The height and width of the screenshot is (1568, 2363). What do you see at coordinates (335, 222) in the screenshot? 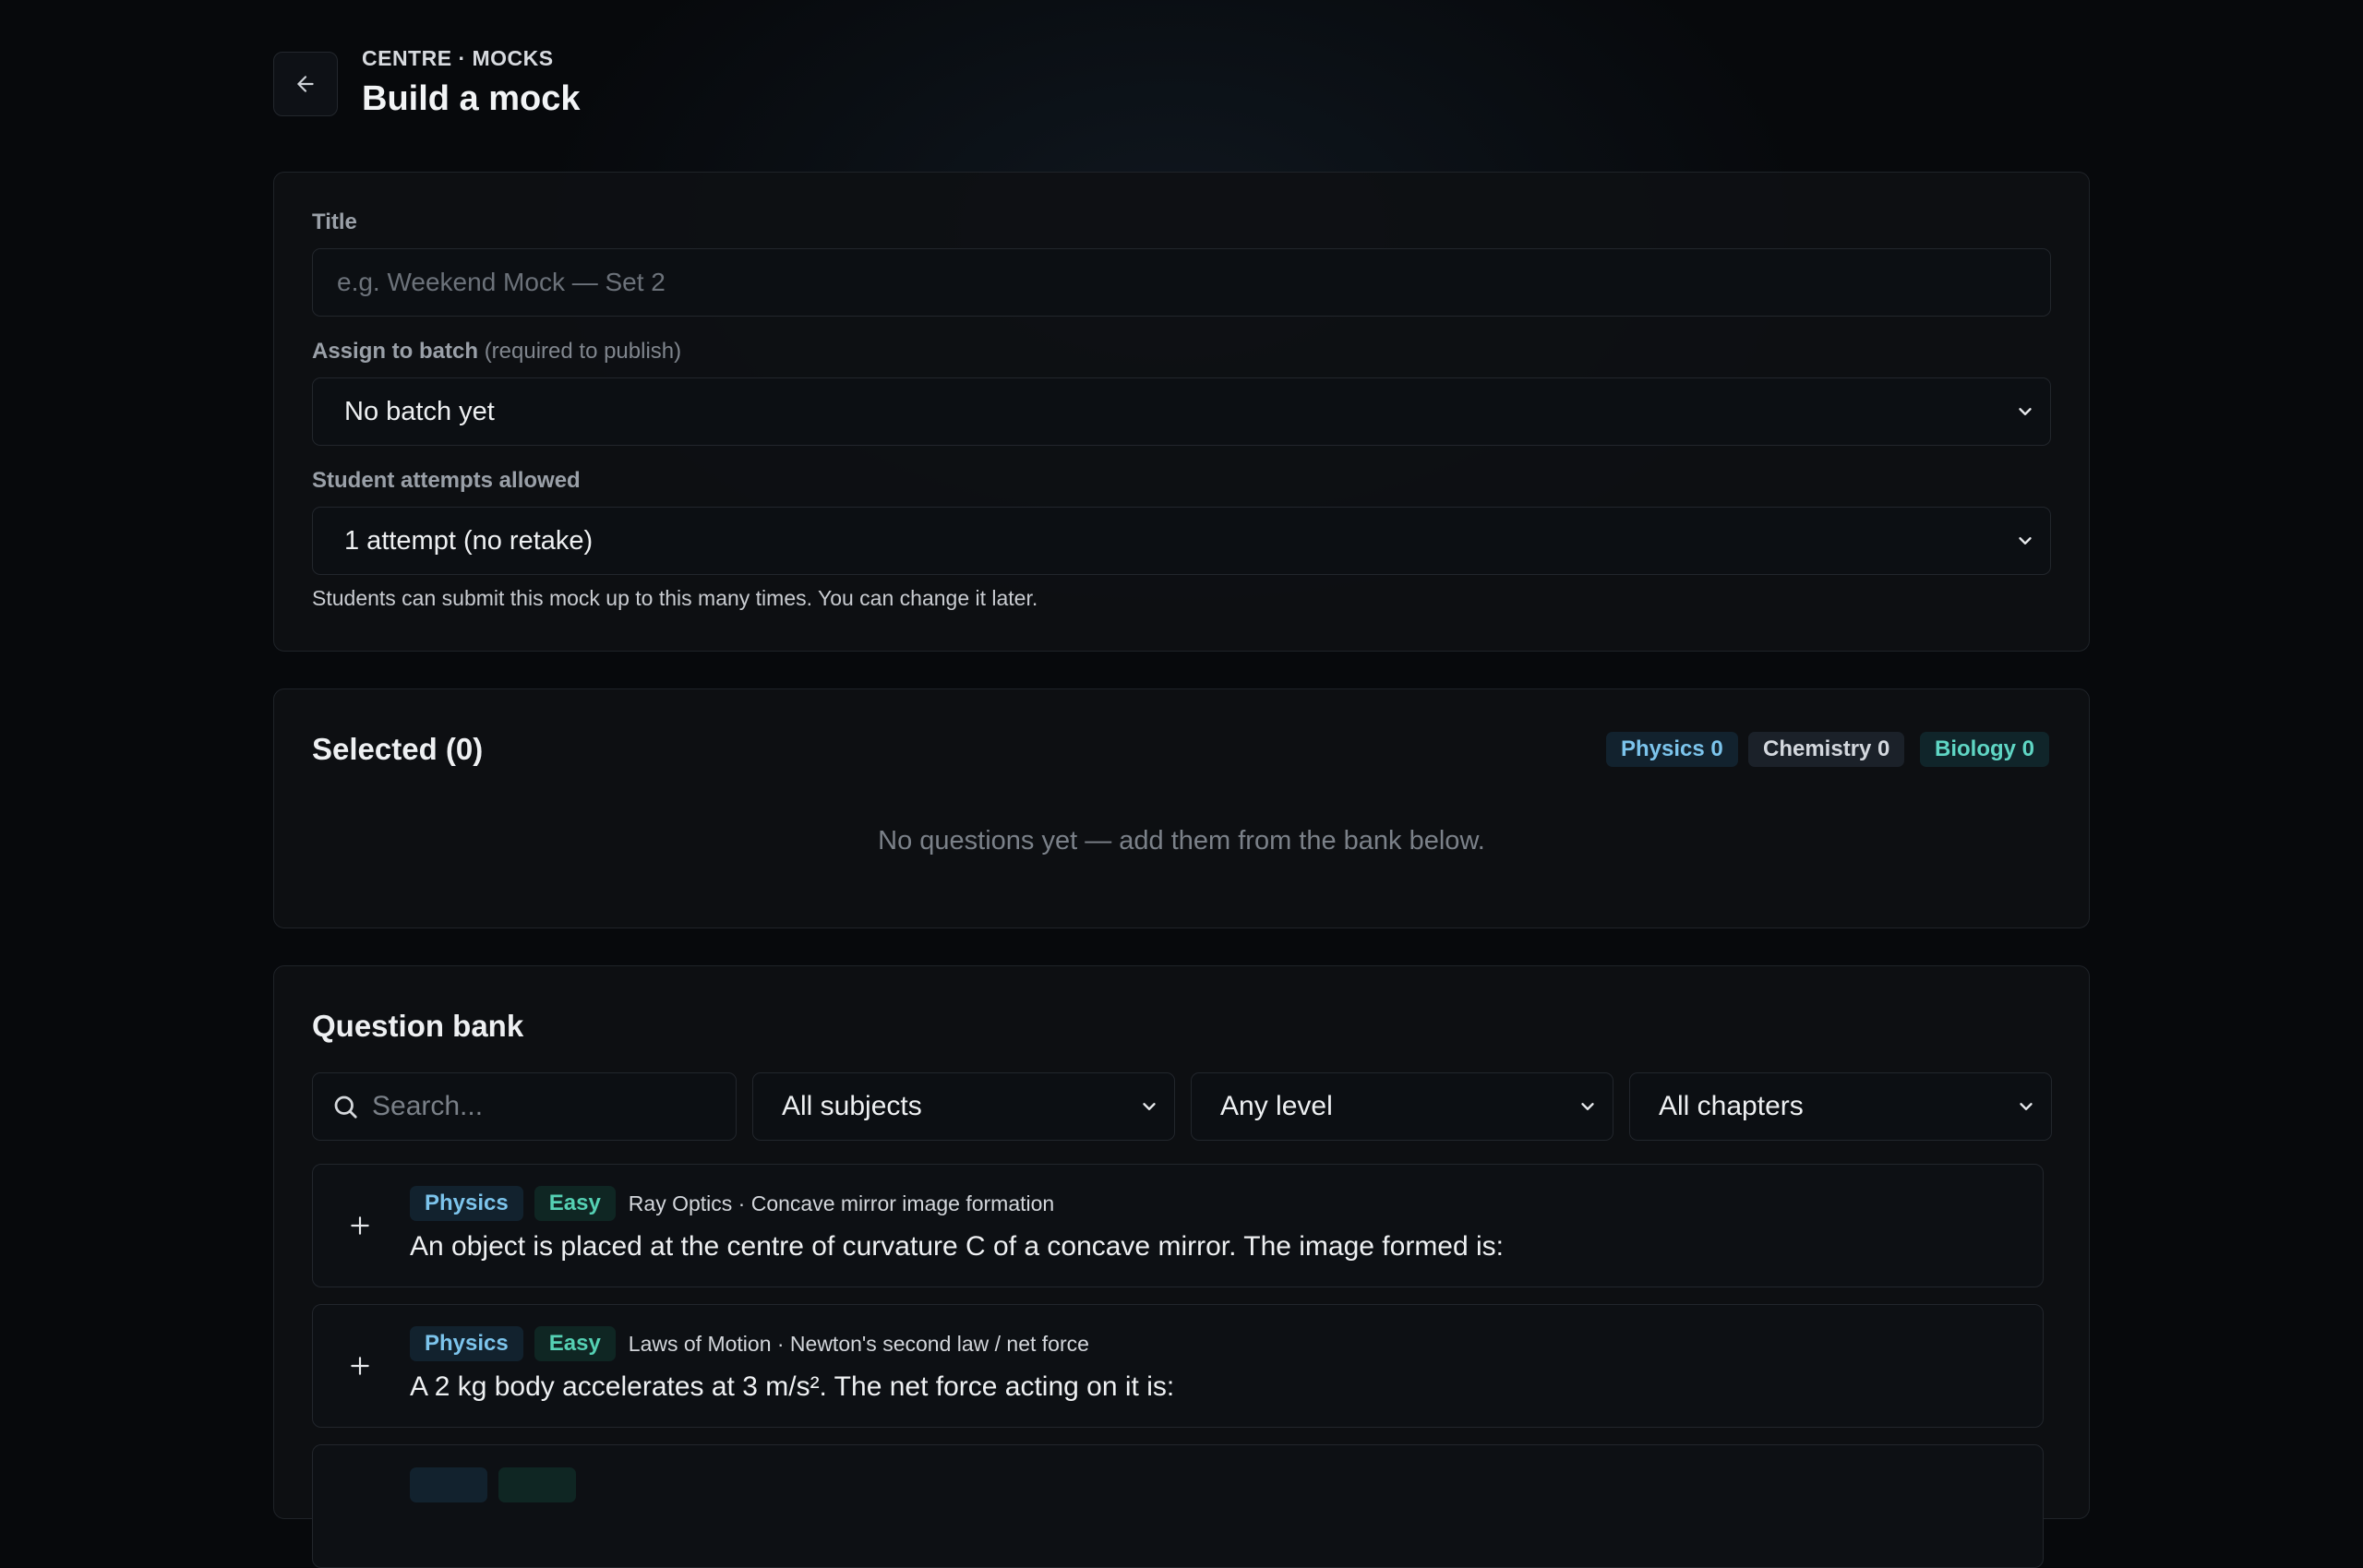
I see `title-label: Title` at bounding box center [335, 222].